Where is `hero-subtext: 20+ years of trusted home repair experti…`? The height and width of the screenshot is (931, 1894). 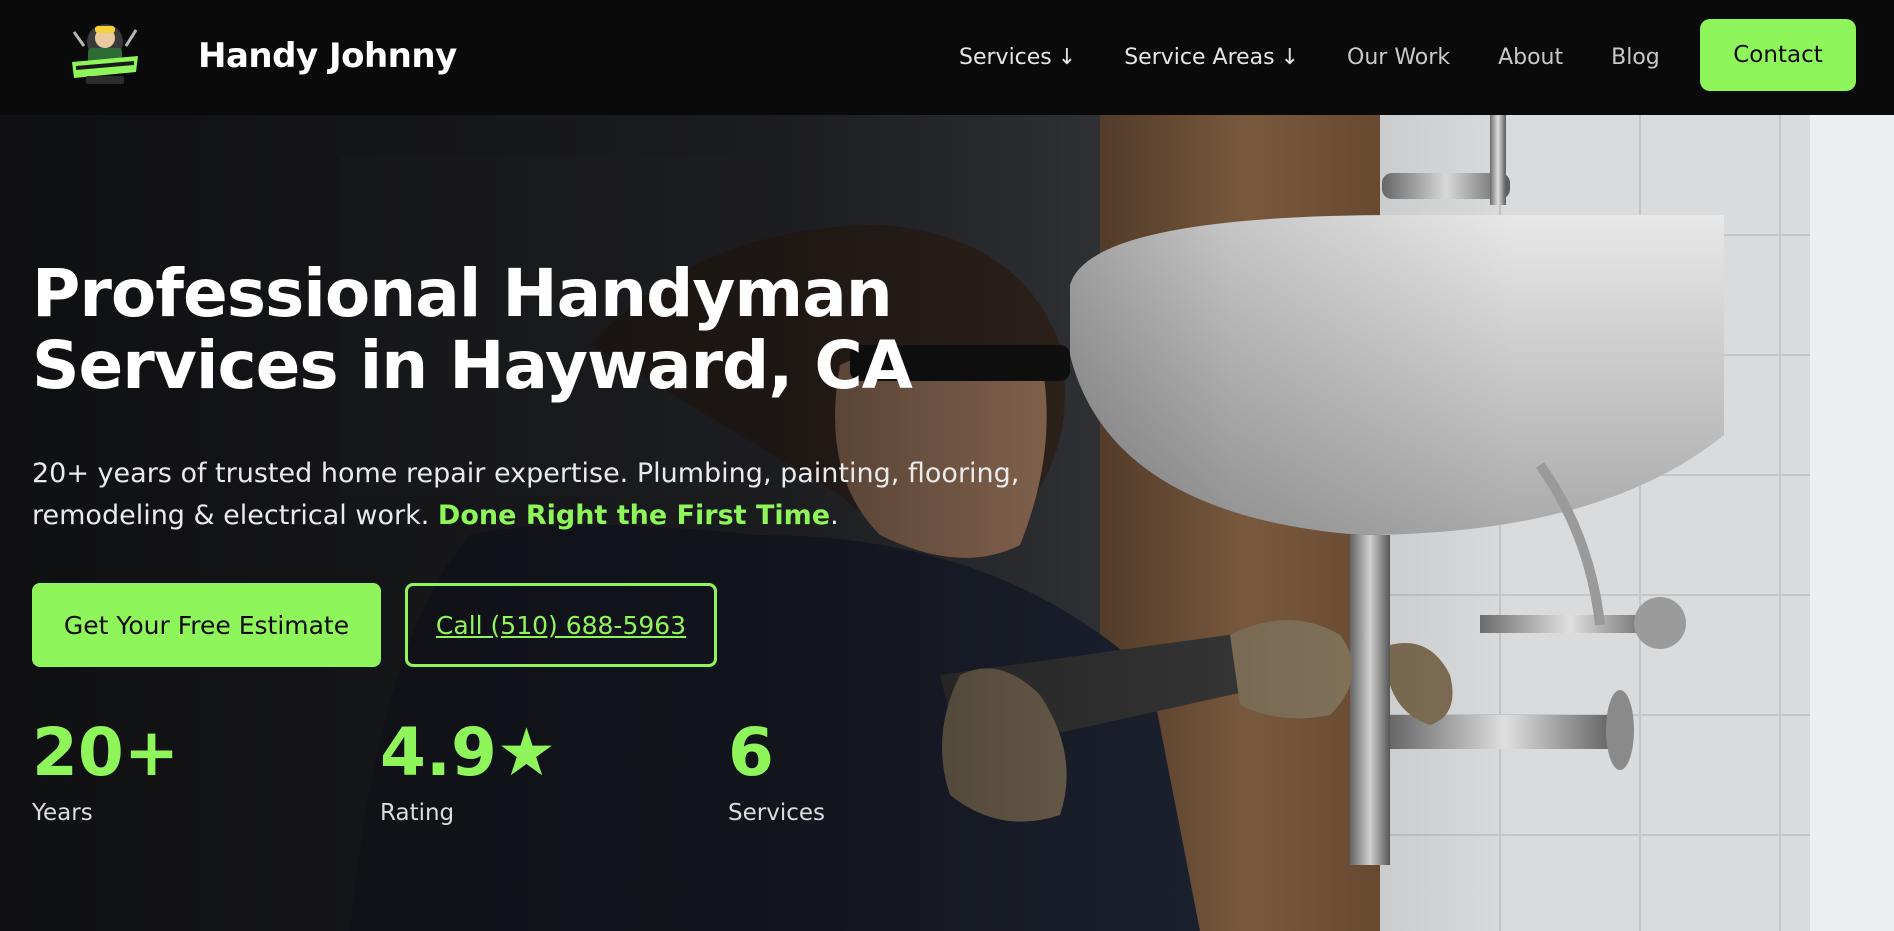
hero-subtext: 20+ years of trusted home repair experti… is located at coordinates (532, 495).